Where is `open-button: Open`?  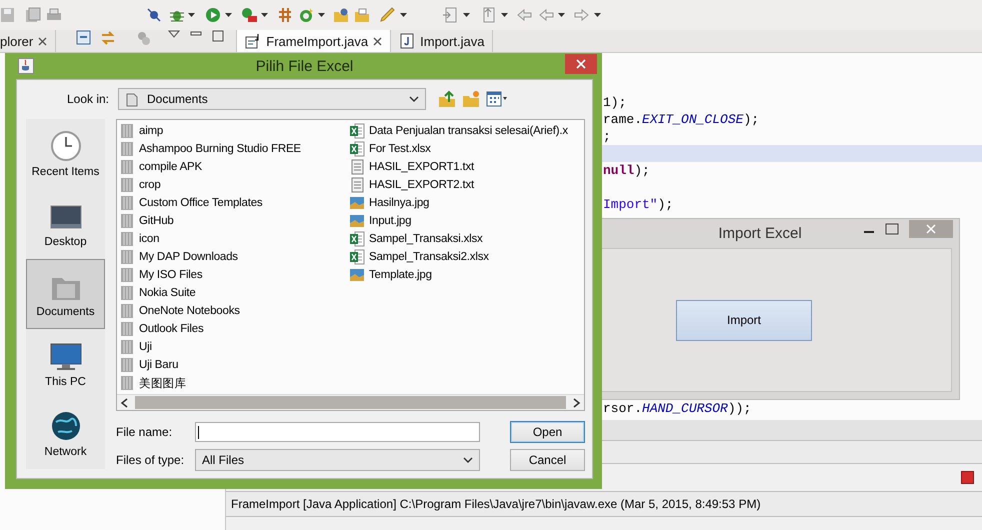
open-button: Open is located at coordinates (547, 432).